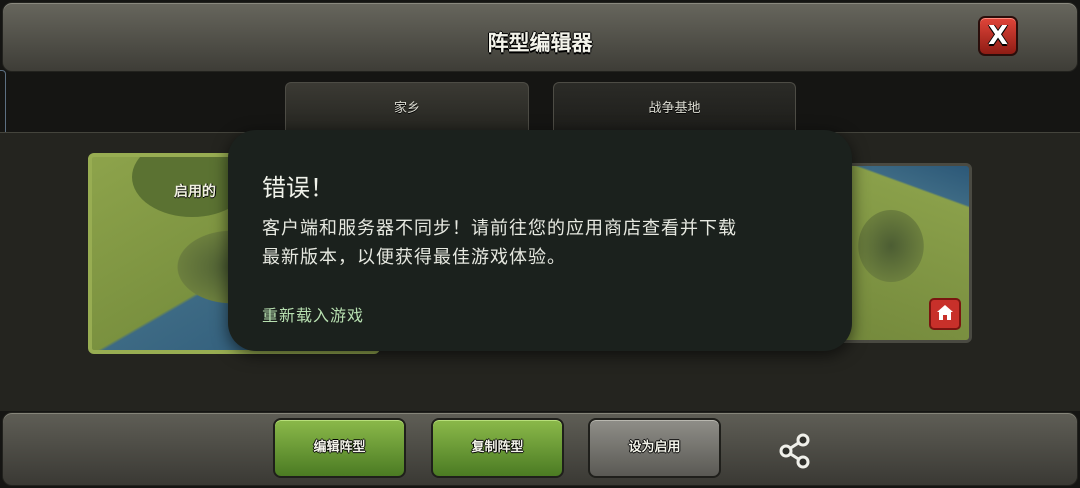 The width and height of the screenshot is (1080, 488). What do you see at coordinates (654, 448) in the screenshot?
I see `set-active-button: 设为启用` at bounding box center [654, 448].